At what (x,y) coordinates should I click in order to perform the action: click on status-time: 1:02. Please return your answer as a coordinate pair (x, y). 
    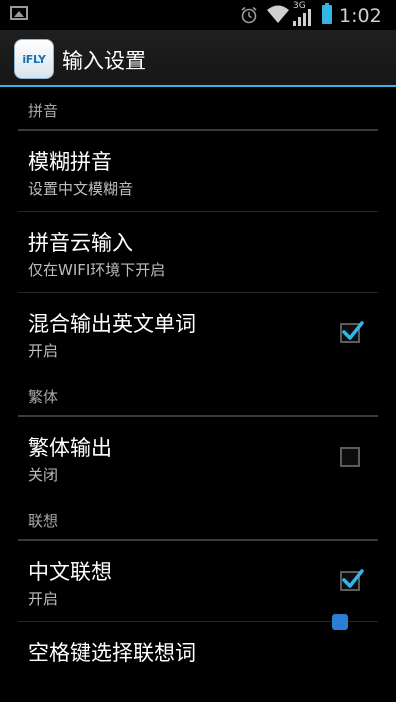
    Looking at the image, I should click on (360, 16).